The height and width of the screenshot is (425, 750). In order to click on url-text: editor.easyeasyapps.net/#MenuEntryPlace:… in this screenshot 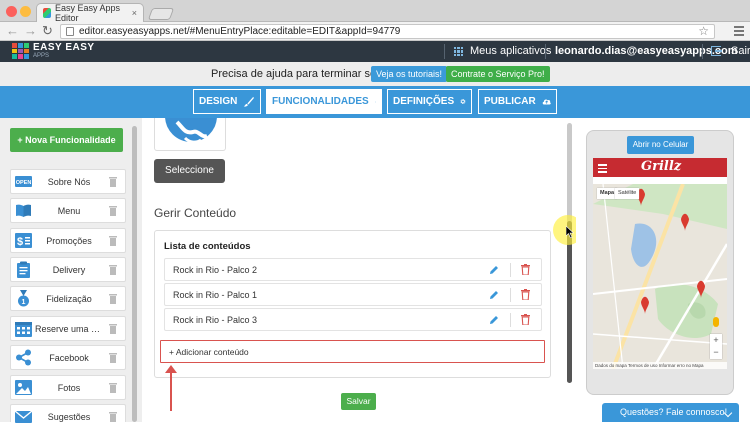, I will do `click(240, 31)`.